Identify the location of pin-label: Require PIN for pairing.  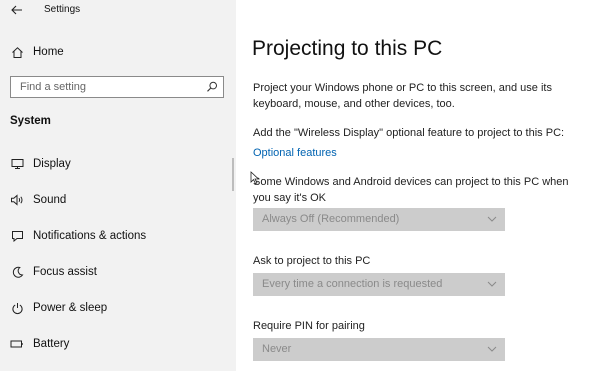
(309, 326).